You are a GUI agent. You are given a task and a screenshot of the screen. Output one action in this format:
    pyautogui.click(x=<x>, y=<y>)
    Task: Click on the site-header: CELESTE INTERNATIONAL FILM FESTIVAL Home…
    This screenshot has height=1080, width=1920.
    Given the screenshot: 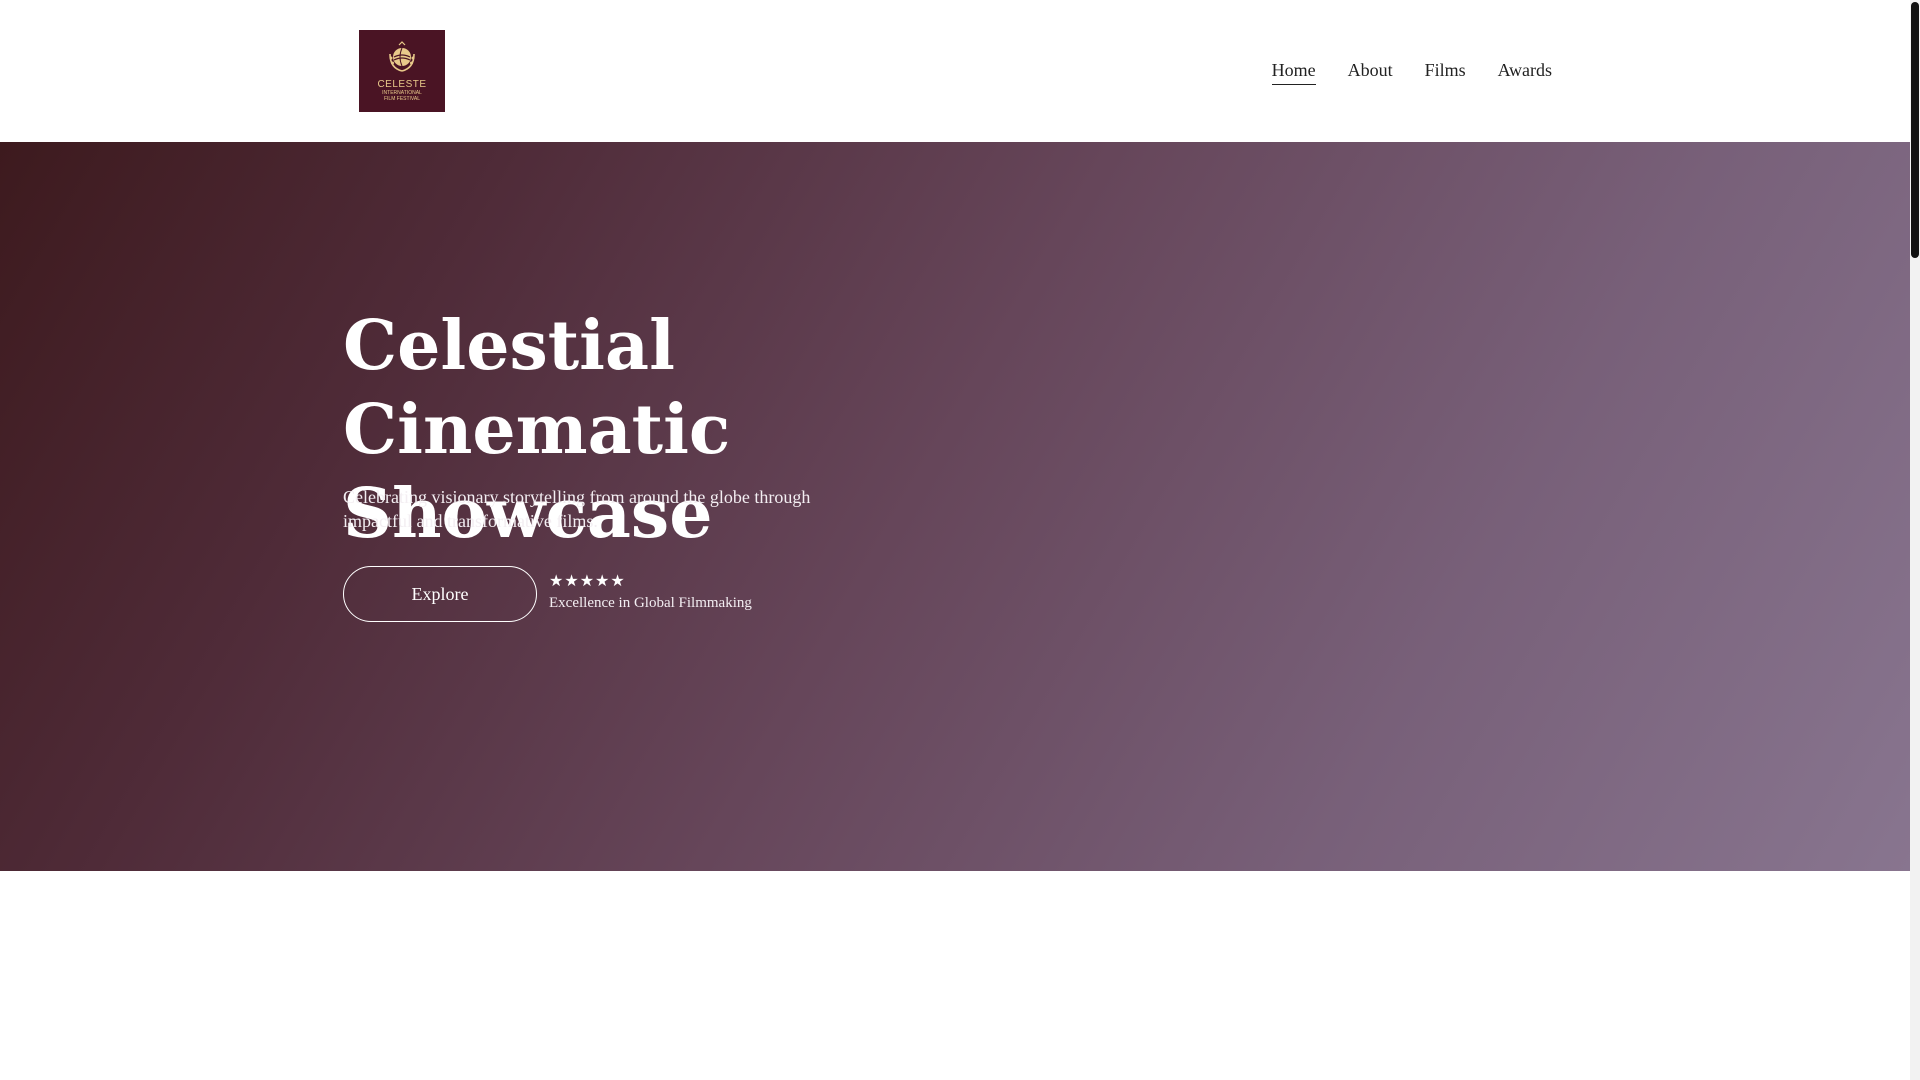 What is the action you would take?
    pyautogui.click(x=955, y=71)
    